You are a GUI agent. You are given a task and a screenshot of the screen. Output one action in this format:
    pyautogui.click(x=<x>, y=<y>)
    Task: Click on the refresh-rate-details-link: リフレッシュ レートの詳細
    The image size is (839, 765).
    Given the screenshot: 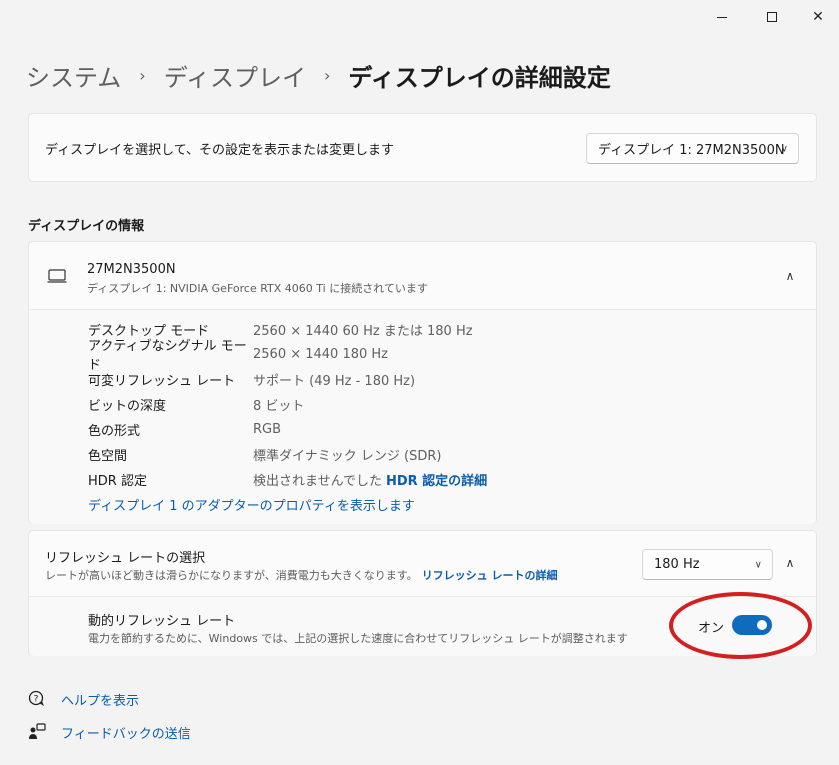 What is the action you would take?
    pyautogui.click(x=490, y=575)
    